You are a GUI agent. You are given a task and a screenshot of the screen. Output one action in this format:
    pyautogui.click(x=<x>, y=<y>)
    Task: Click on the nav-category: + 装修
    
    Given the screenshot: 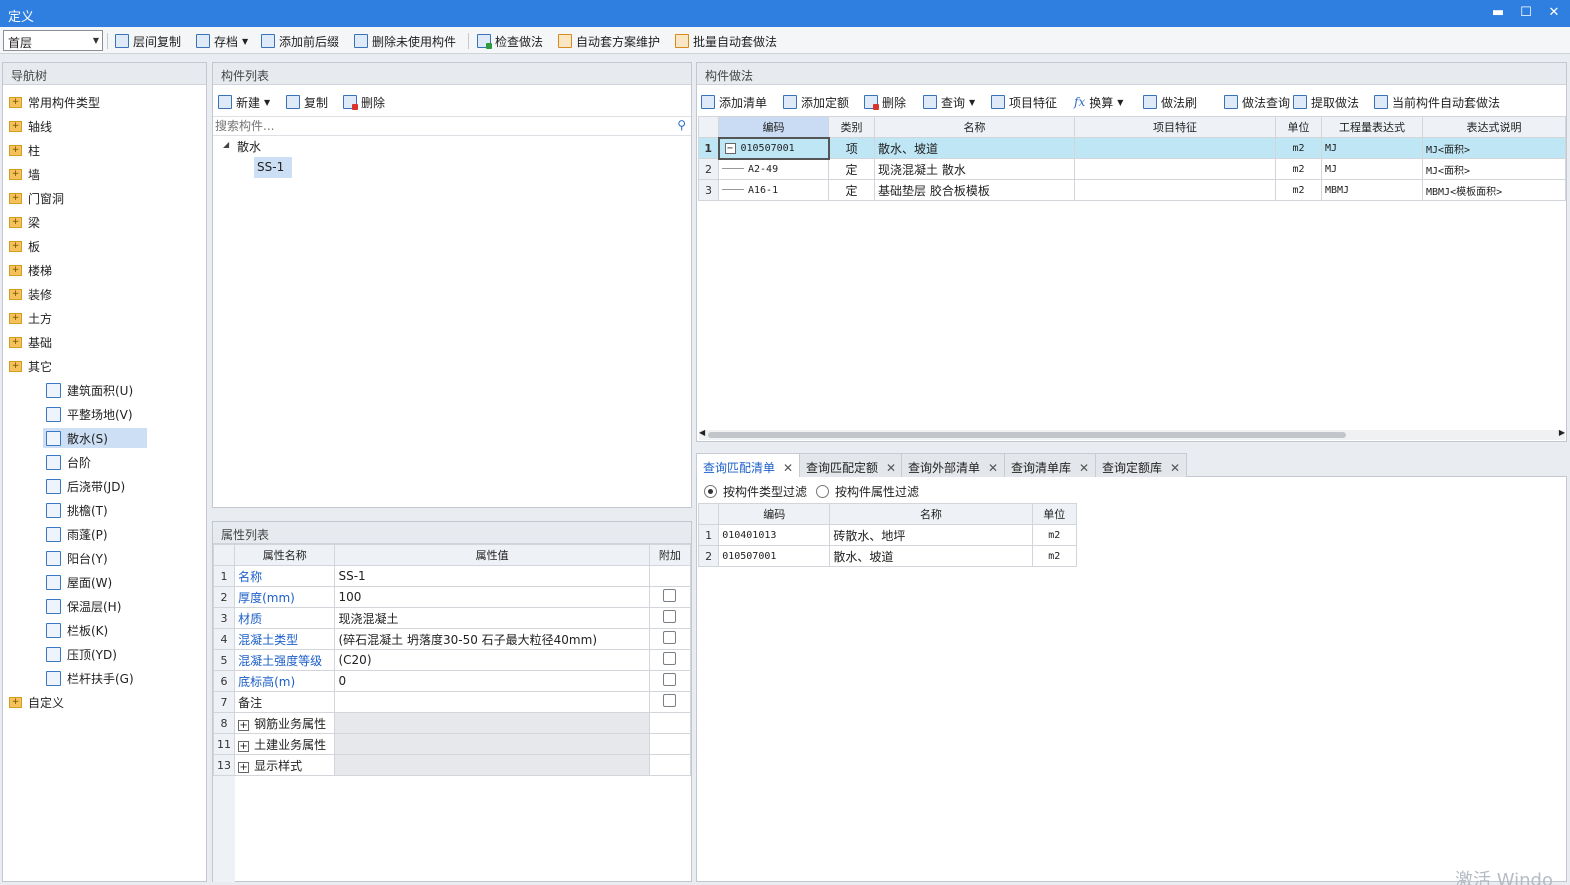 What is the action you would take?
    pyautogui.click(x=30, y=294)
    